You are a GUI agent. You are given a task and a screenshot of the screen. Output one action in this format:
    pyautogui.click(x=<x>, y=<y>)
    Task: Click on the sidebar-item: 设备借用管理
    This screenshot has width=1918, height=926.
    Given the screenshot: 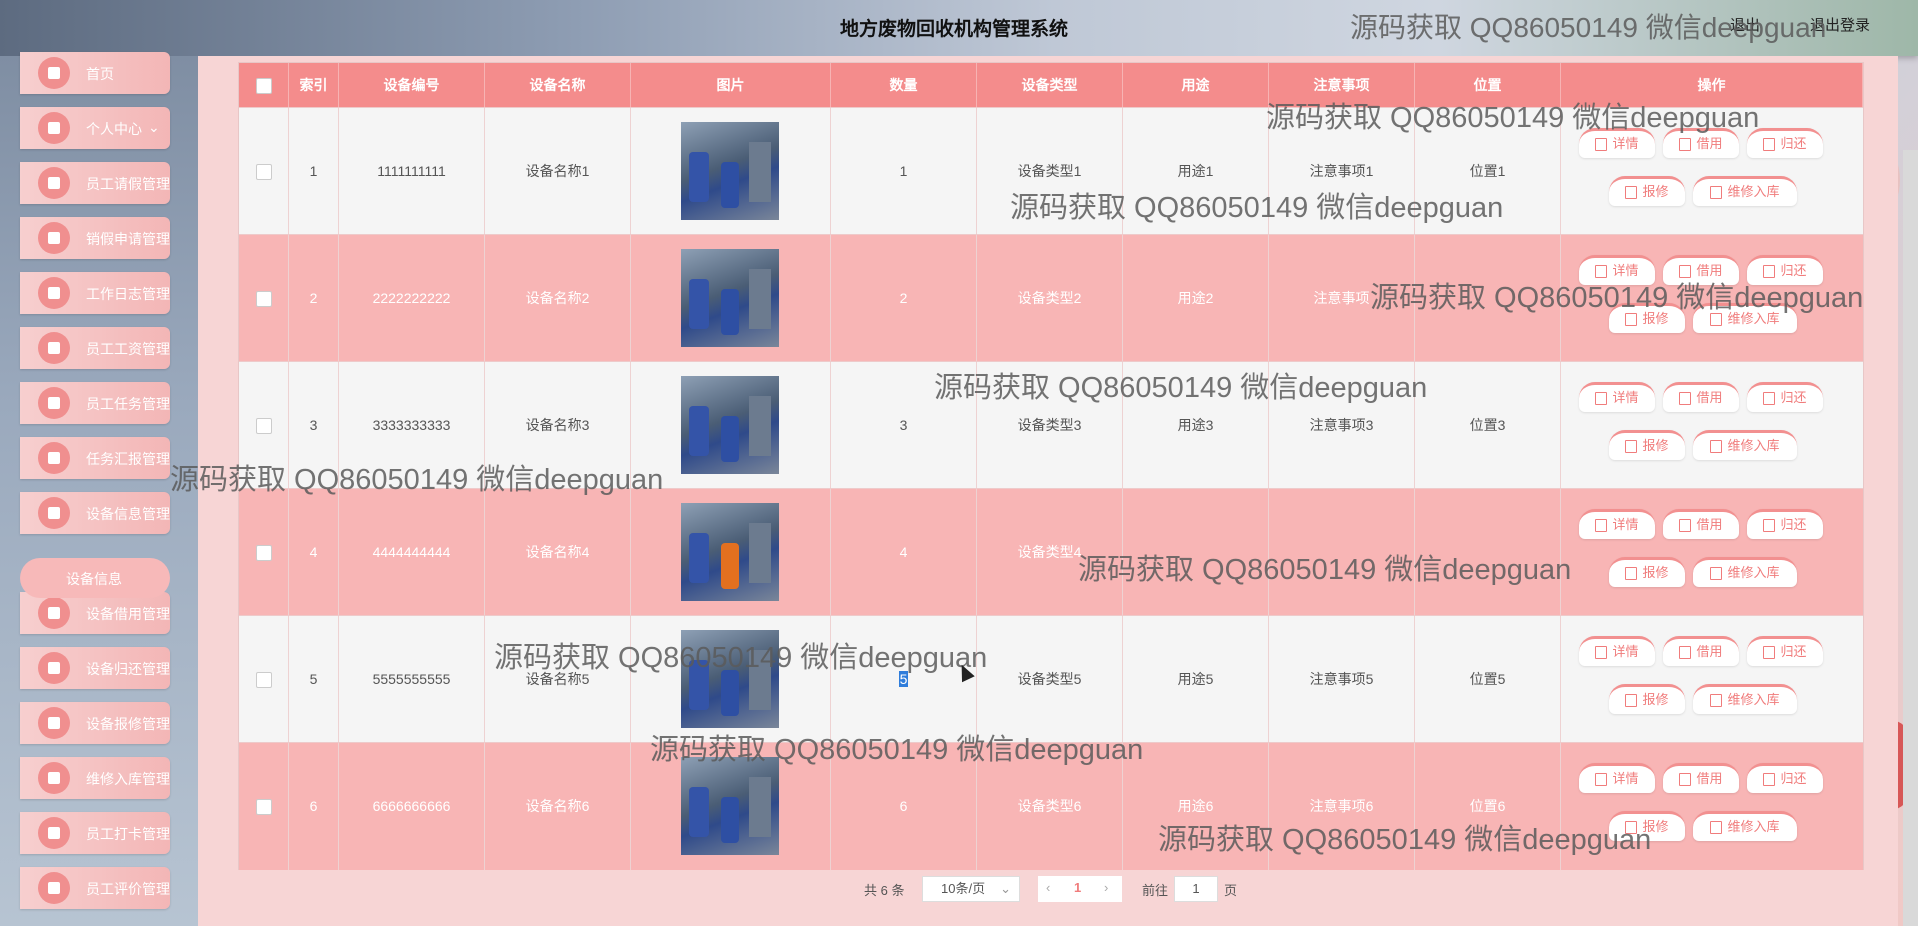 What is the action you would take?
    pyautogui.click(x=95, y=613)
    